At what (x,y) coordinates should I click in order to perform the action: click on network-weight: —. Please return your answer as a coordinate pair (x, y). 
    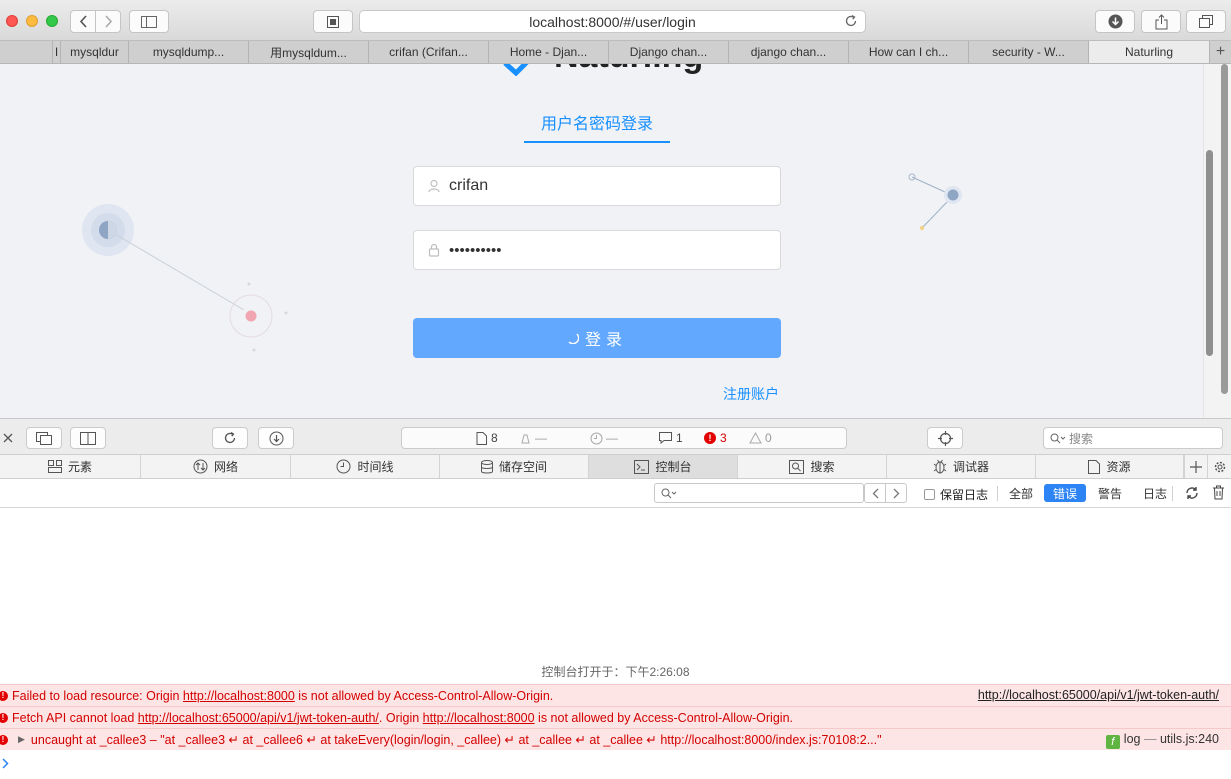
    Looking at the image, I should click on (533, 438).